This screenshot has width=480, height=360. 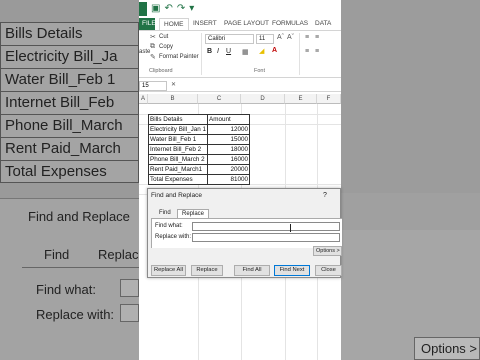 What do you see at coordinates (178, 159) in the screenshot?
I see `table-cell: Phone Bill_March 2` at bounding box center [178, 159].